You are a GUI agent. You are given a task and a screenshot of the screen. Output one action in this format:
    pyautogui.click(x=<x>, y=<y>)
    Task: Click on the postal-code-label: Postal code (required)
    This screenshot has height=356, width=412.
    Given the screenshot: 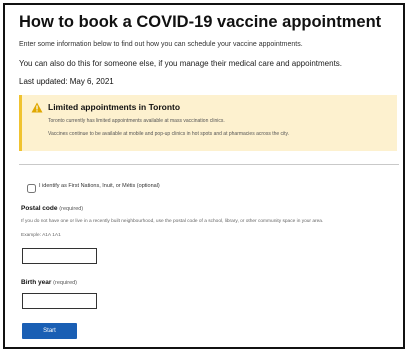 What is the action you would take?
    pyautogui.click(x=52, y=208)
    